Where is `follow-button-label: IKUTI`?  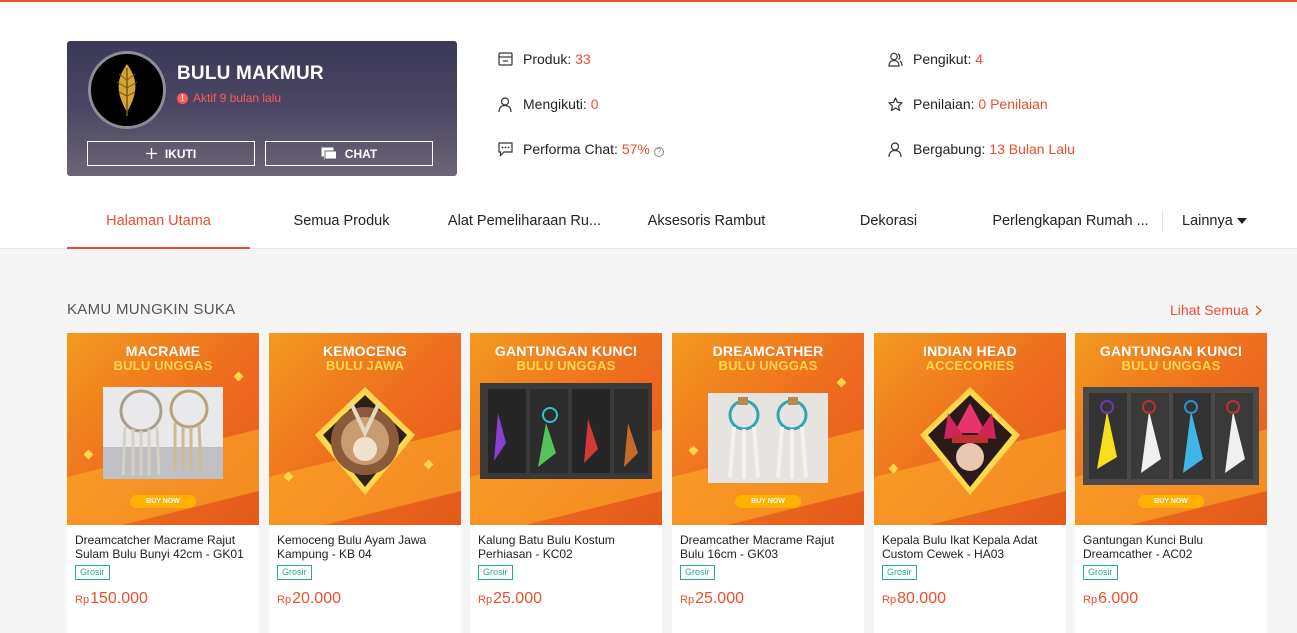
follow-button-label: IKUTI is located at coordinates (180, 153).